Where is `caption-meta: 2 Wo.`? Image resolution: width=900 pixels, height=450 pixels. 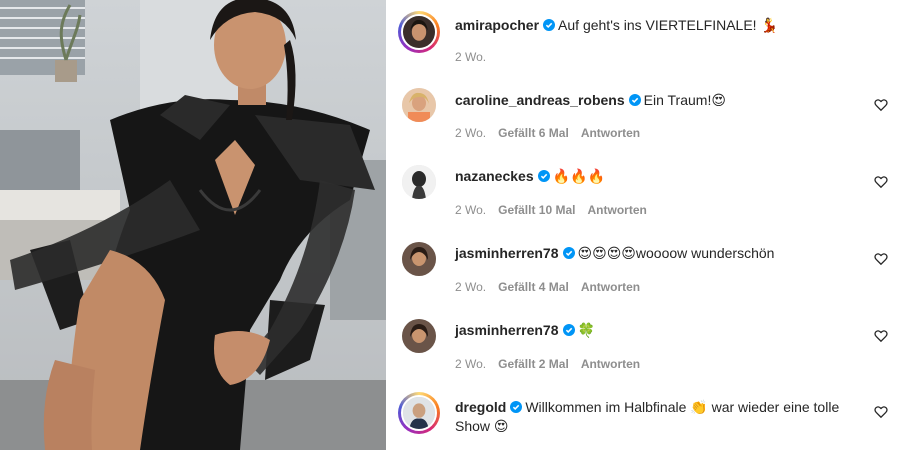
caption-meta: 2 Wo. is located at coordinates (476, 57).